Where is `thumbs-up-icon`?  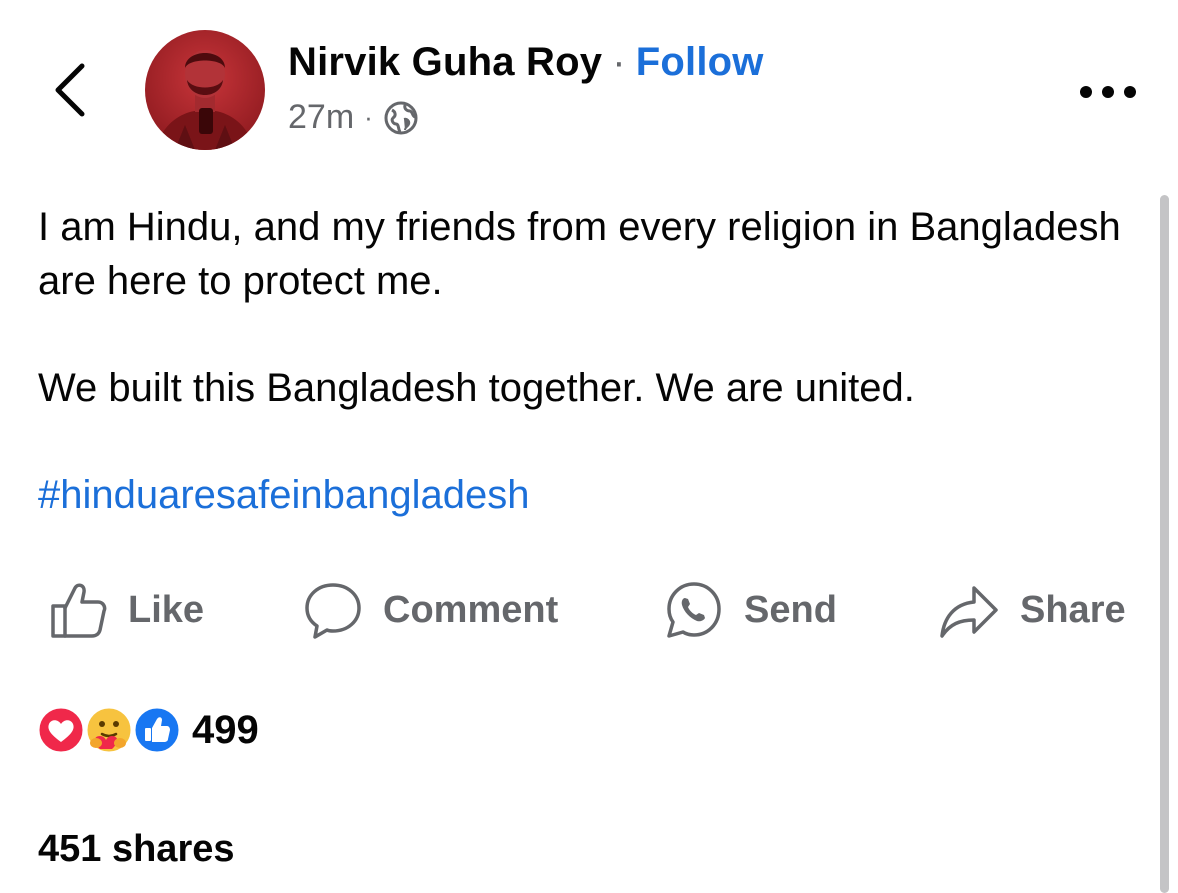
thumbs-up-icon is located at coordinates (79, 610).